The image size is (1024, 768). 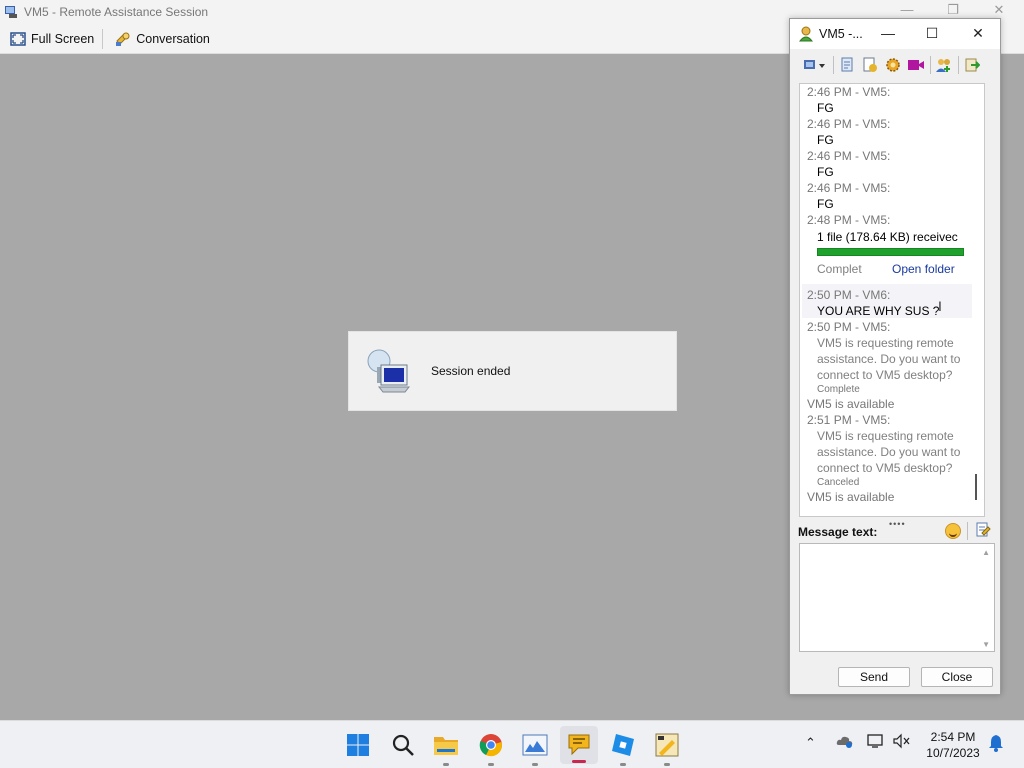 I want to click on video-camera-icon, so click(x=916, y=65).